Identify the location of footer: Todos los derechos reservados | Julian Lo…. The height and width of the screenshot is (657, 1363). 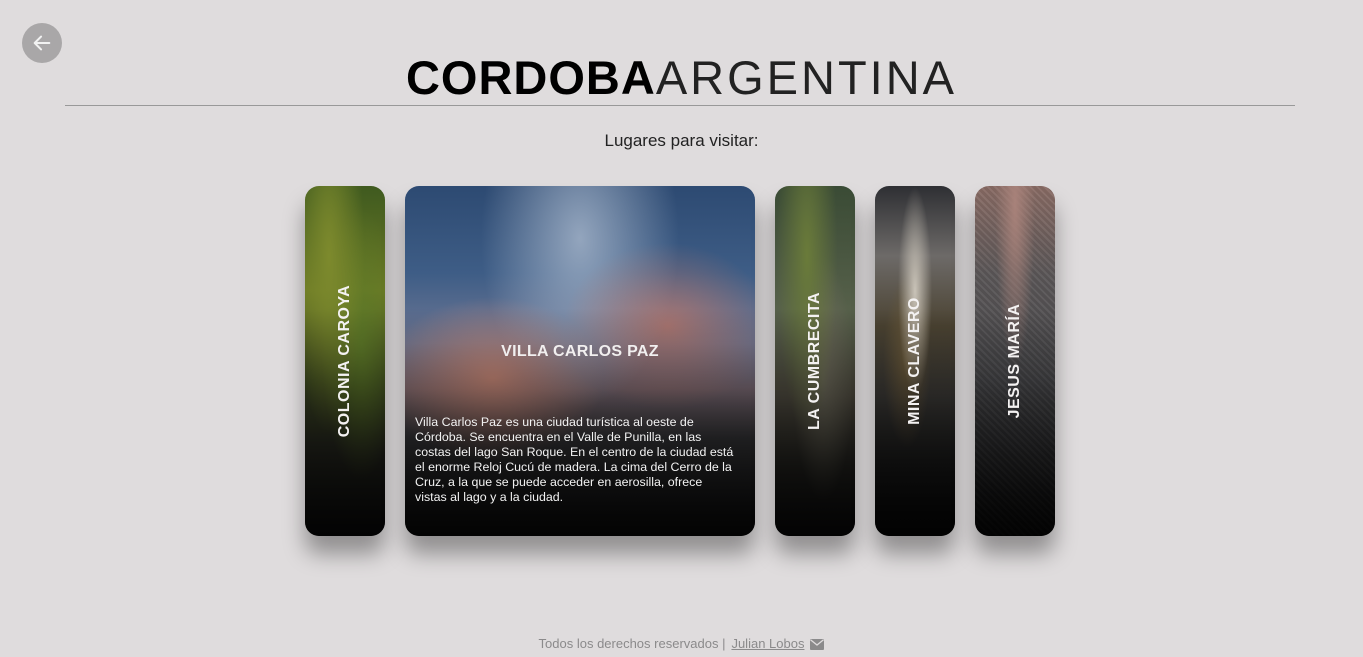
(681, 643).